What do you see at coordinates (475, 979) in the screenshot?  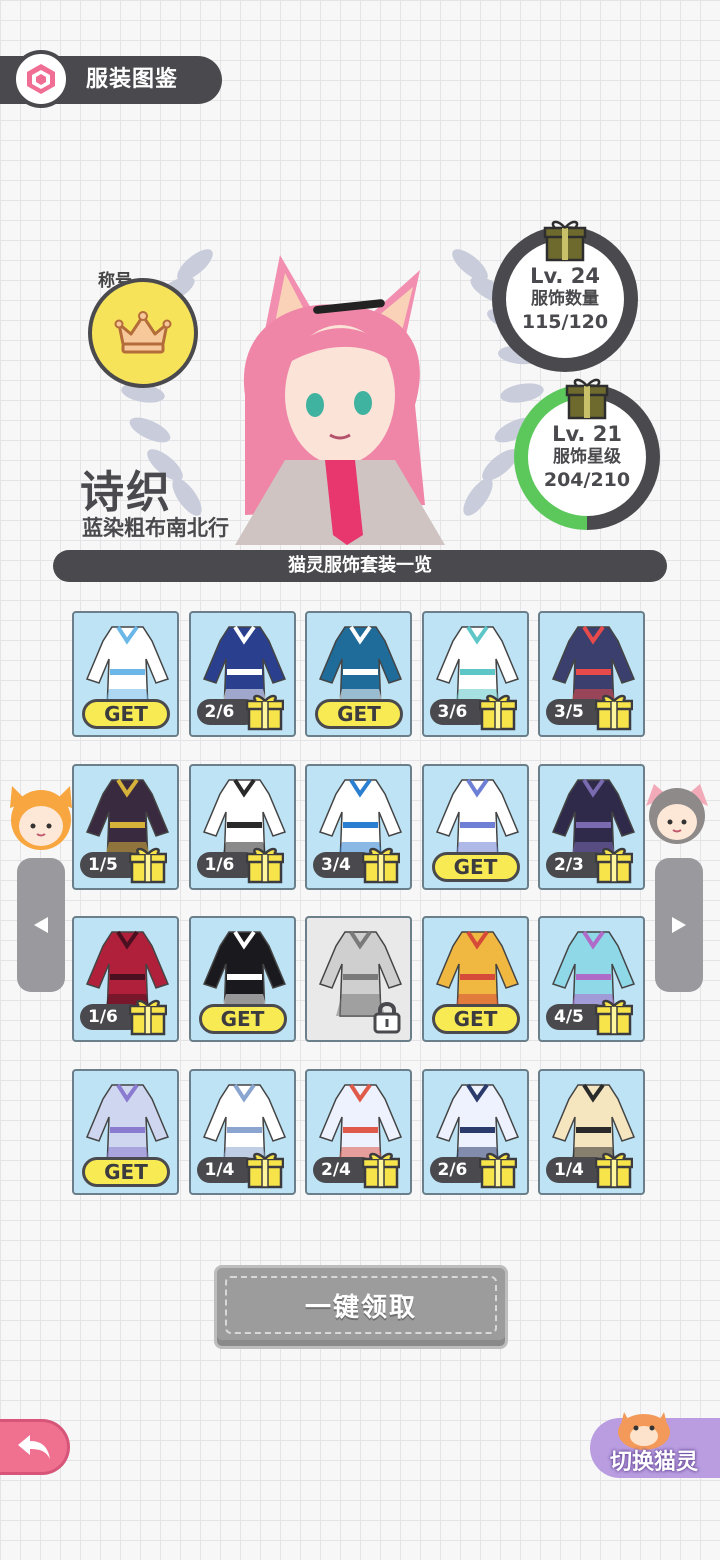 I see `outfit-card-school-uniform: GET` at bounding box center [475, 979].